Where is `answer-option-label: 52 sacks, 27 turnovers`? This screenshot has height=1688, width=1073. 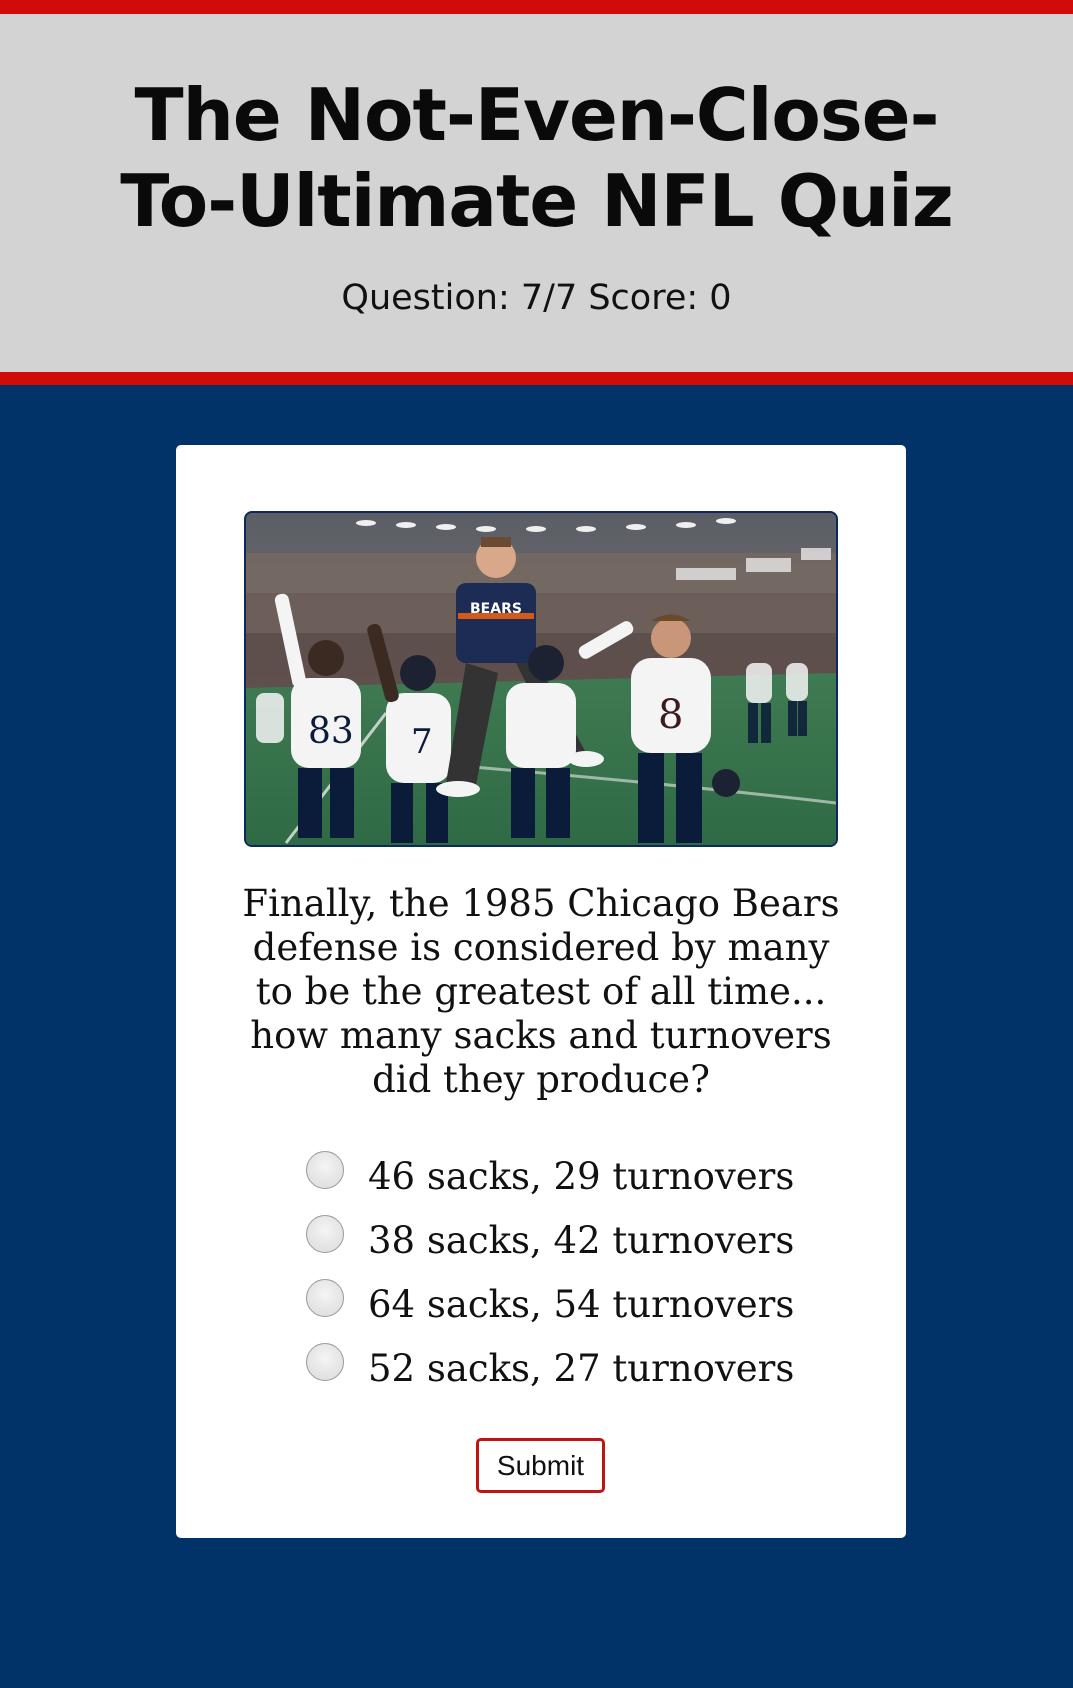 answer-option-label: 52 sacks, 27 turnovers is located at coordinates (581, 1368).